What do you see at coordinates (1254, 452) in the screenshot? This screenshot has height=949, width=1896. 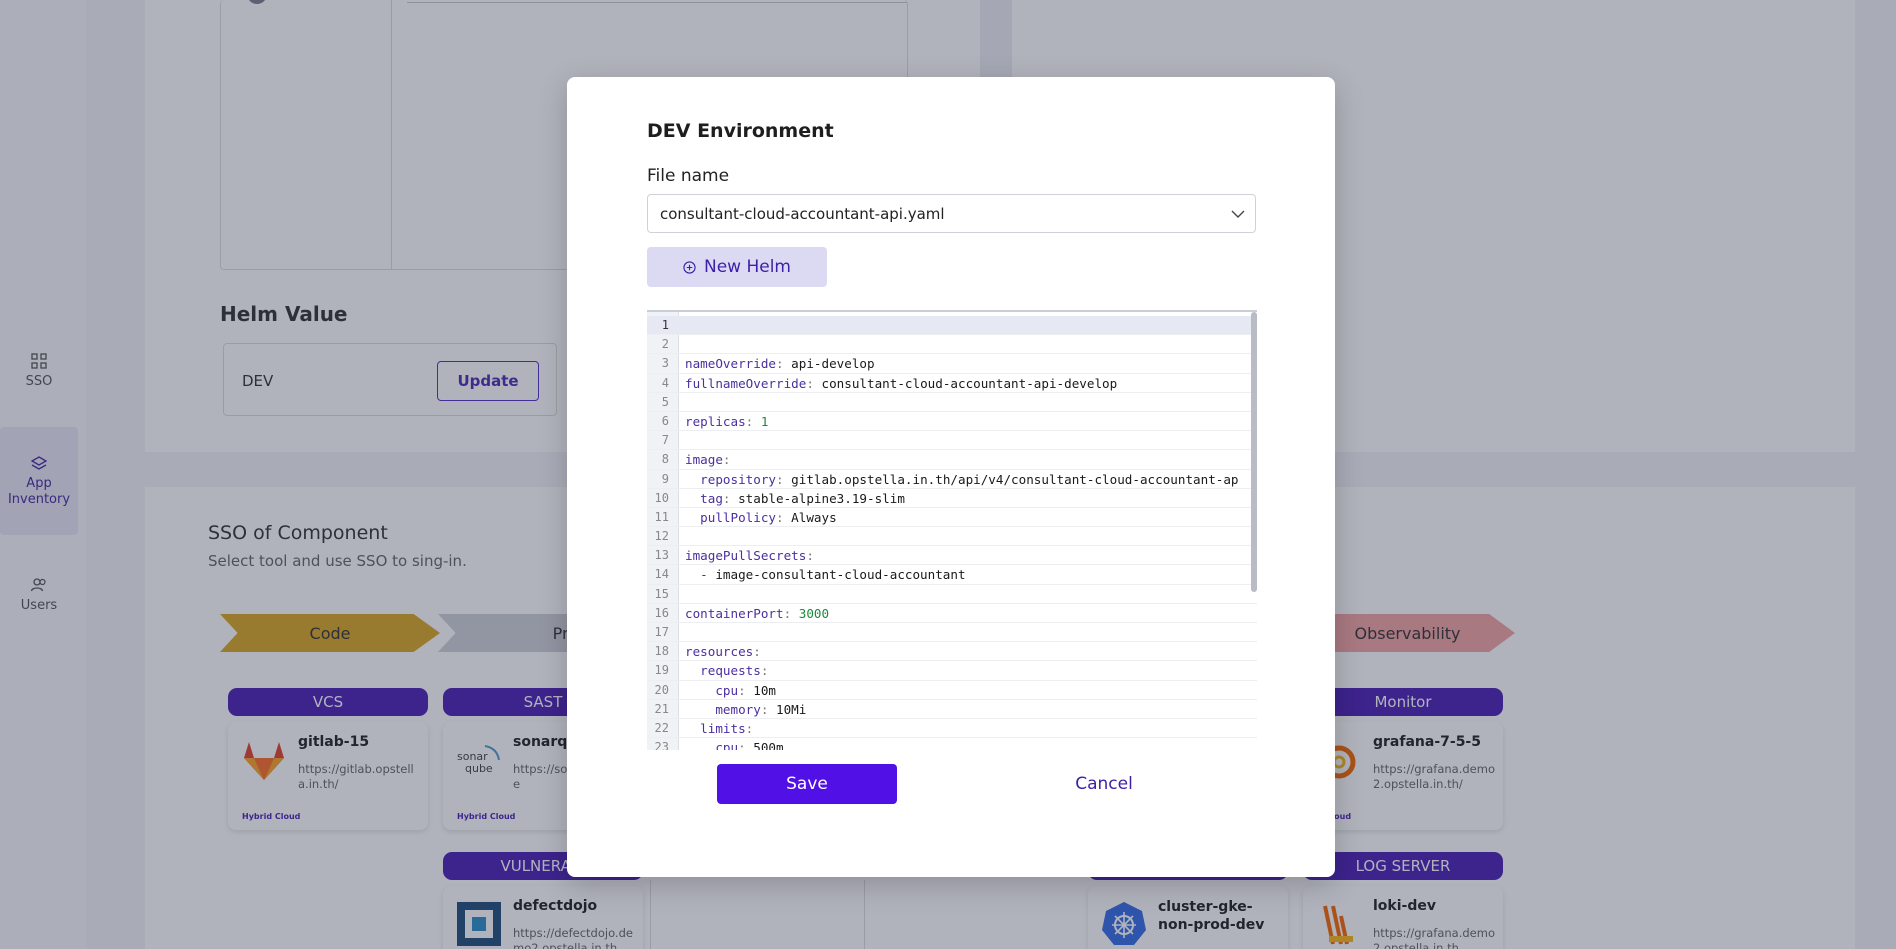 I see `editor-scrollbar` at bounding box center [1254, 452].